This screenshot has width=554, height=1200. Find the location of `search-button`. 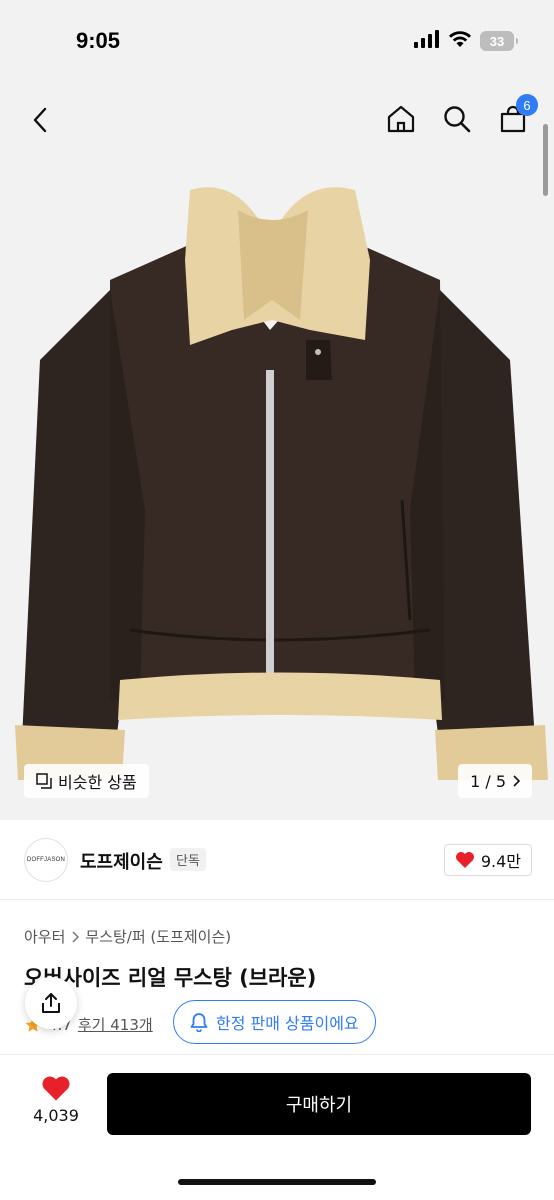

search-button is located at coordinates (457, 119).